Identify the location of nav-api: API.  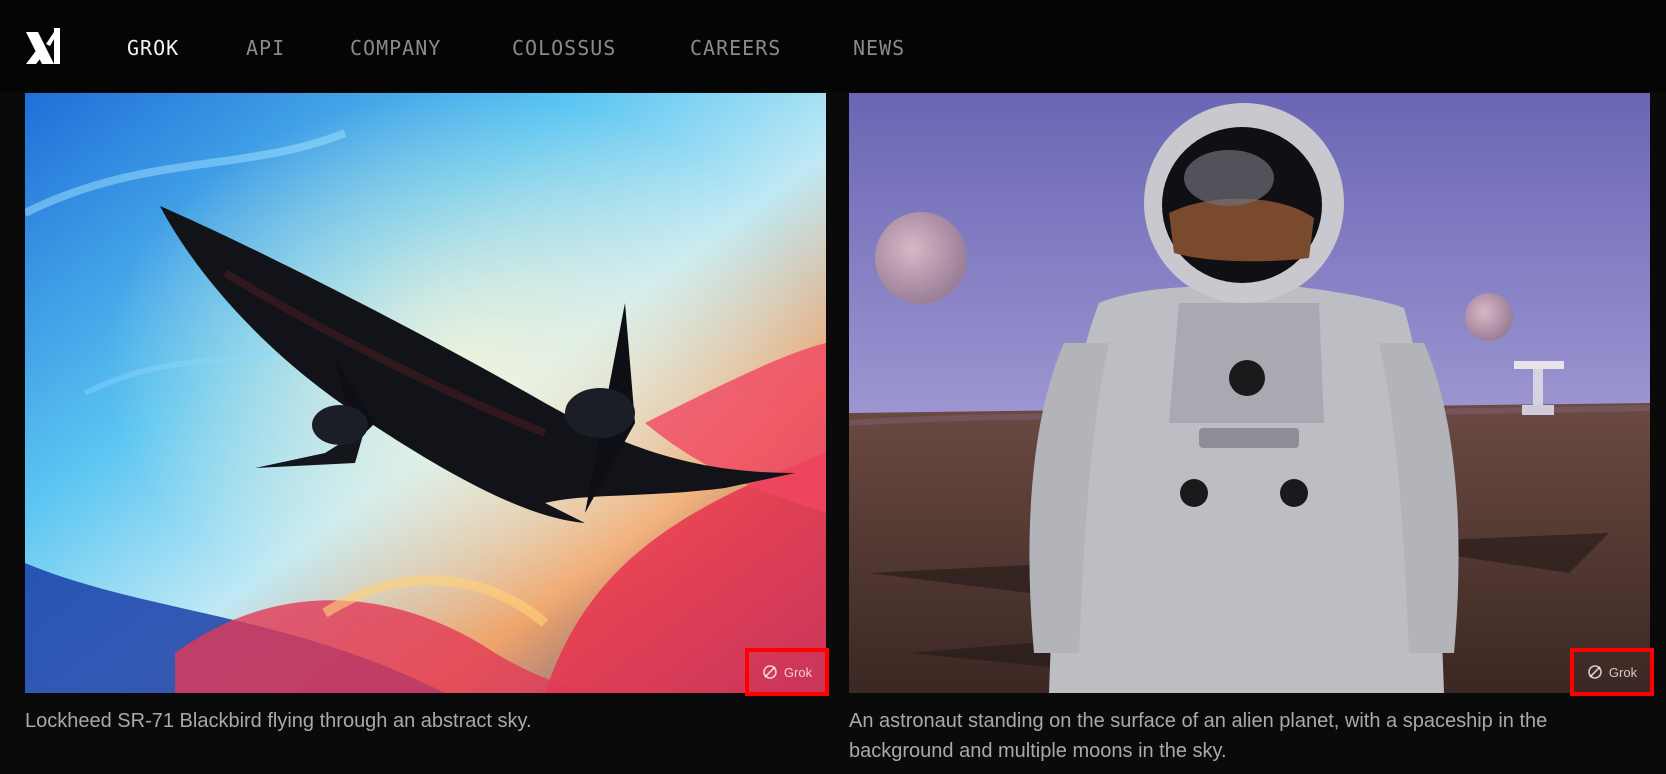
(265, 48).